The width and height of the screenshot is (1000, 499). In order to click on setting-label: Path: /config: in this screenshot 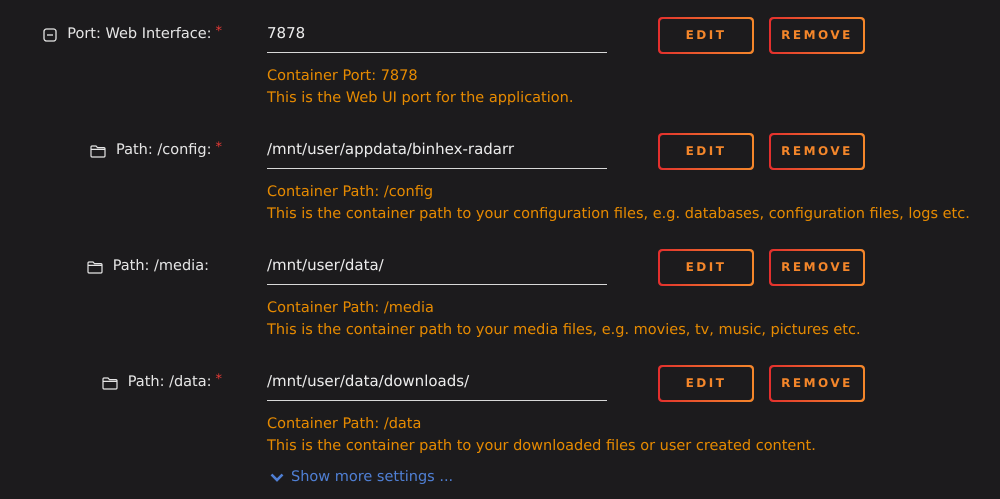, I will do `click(164, 150)`.